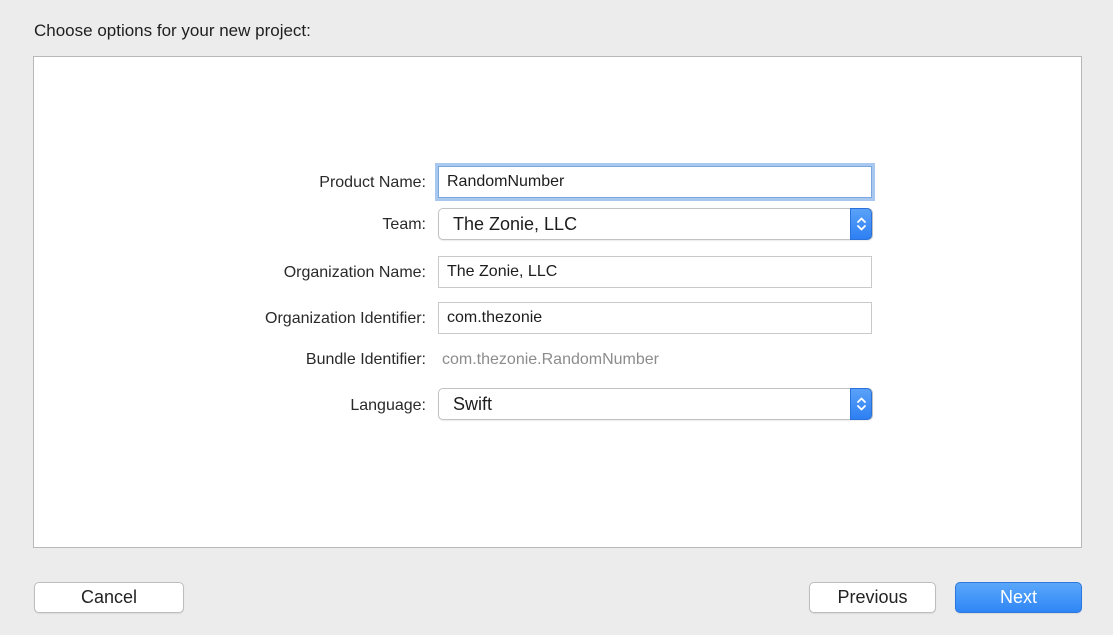 The image size is (1113, 635). What do you see at coordinates (372, 182) in the screenshot?
I see `product-name-label: Product Name:` at bounding box center [372, 182].